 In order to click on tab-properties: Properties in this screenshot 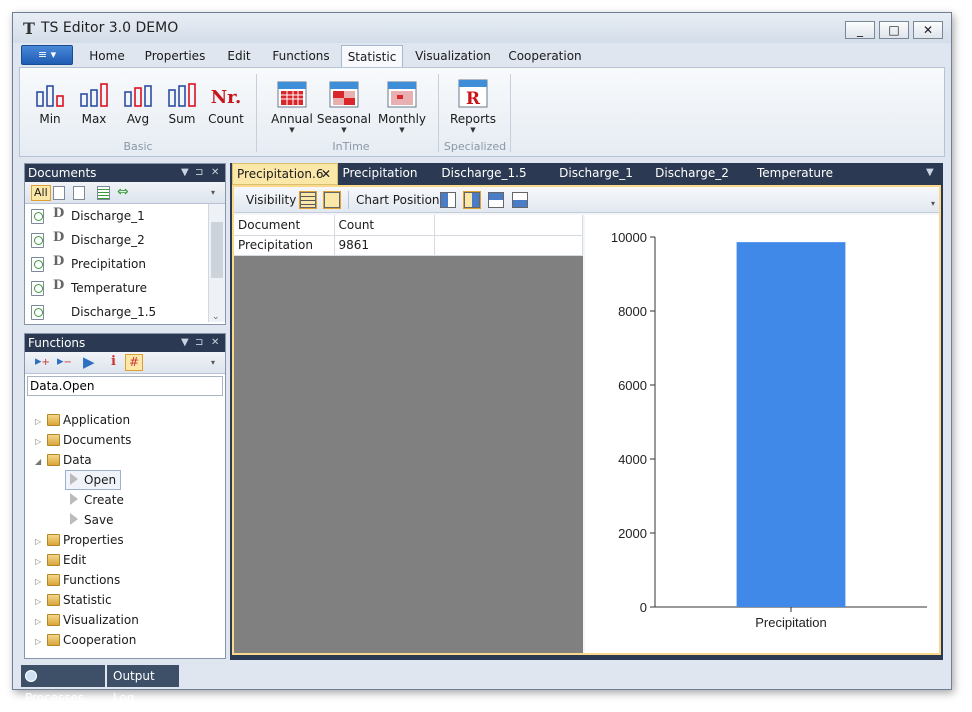, I will do `click(175, 56)`.